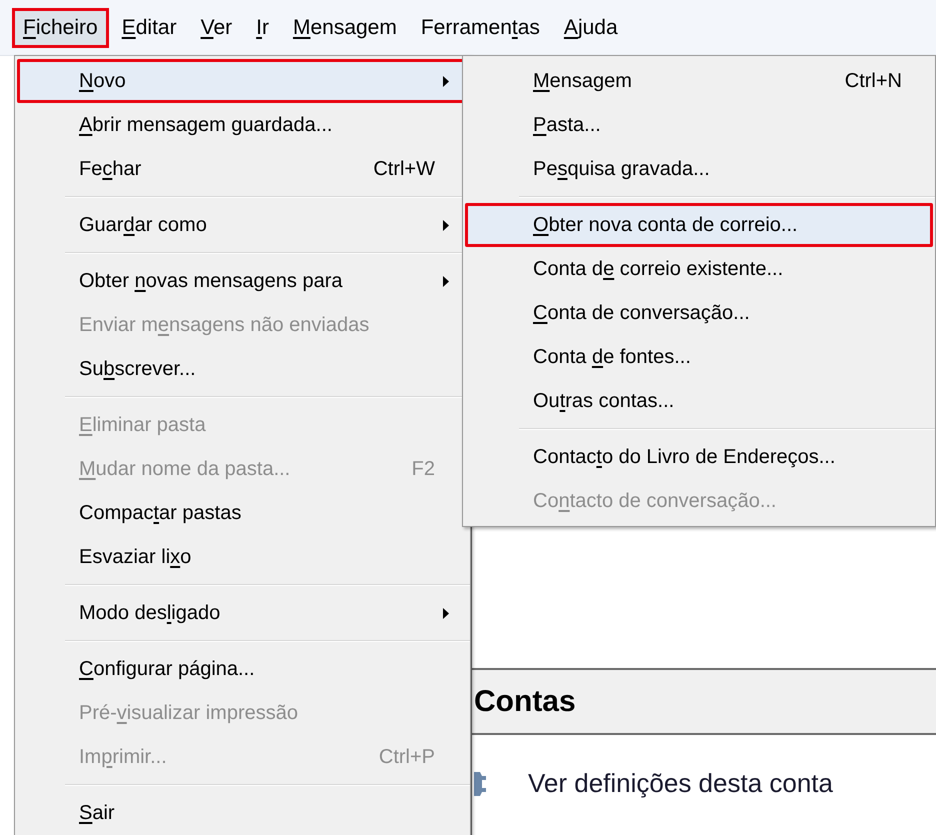  I want to click on shortcut-text: Ctrl+N, so click(873, 81).